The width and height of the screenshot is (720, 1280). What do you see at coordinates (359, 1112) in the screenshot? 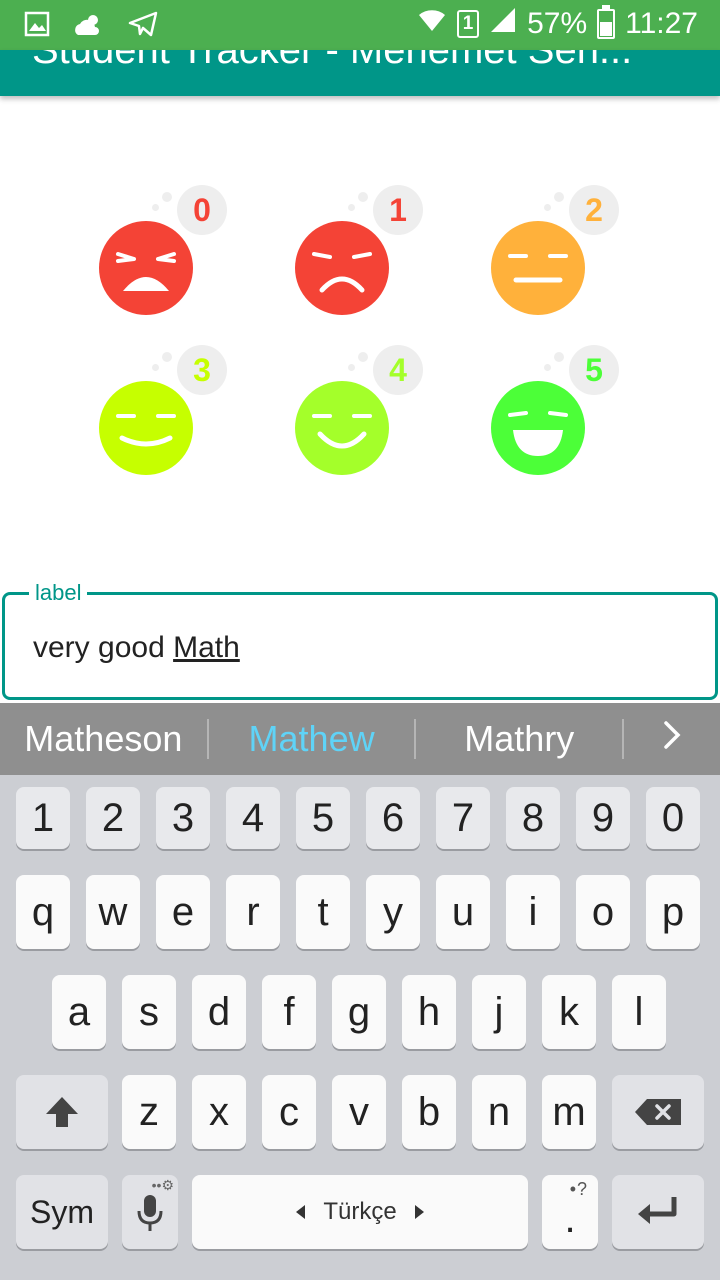
I see `key-v: v` at bounding box center [359, 1112].